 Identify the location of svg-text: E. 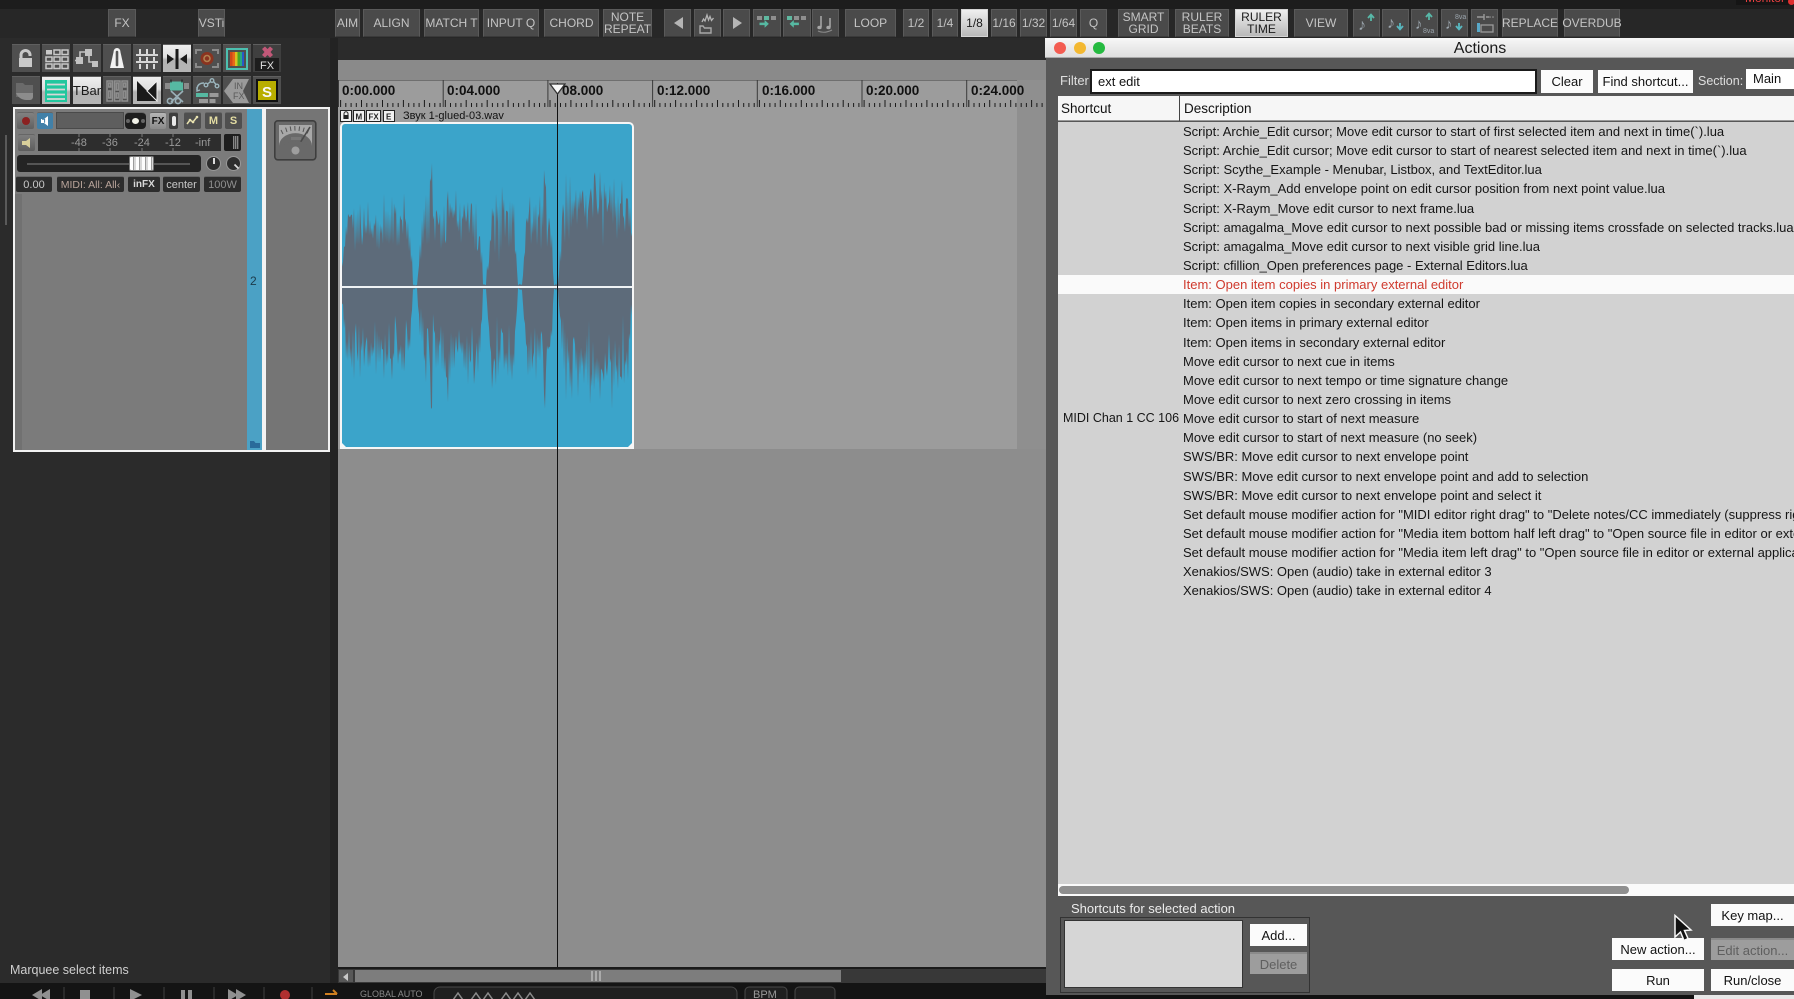
(389, 117).